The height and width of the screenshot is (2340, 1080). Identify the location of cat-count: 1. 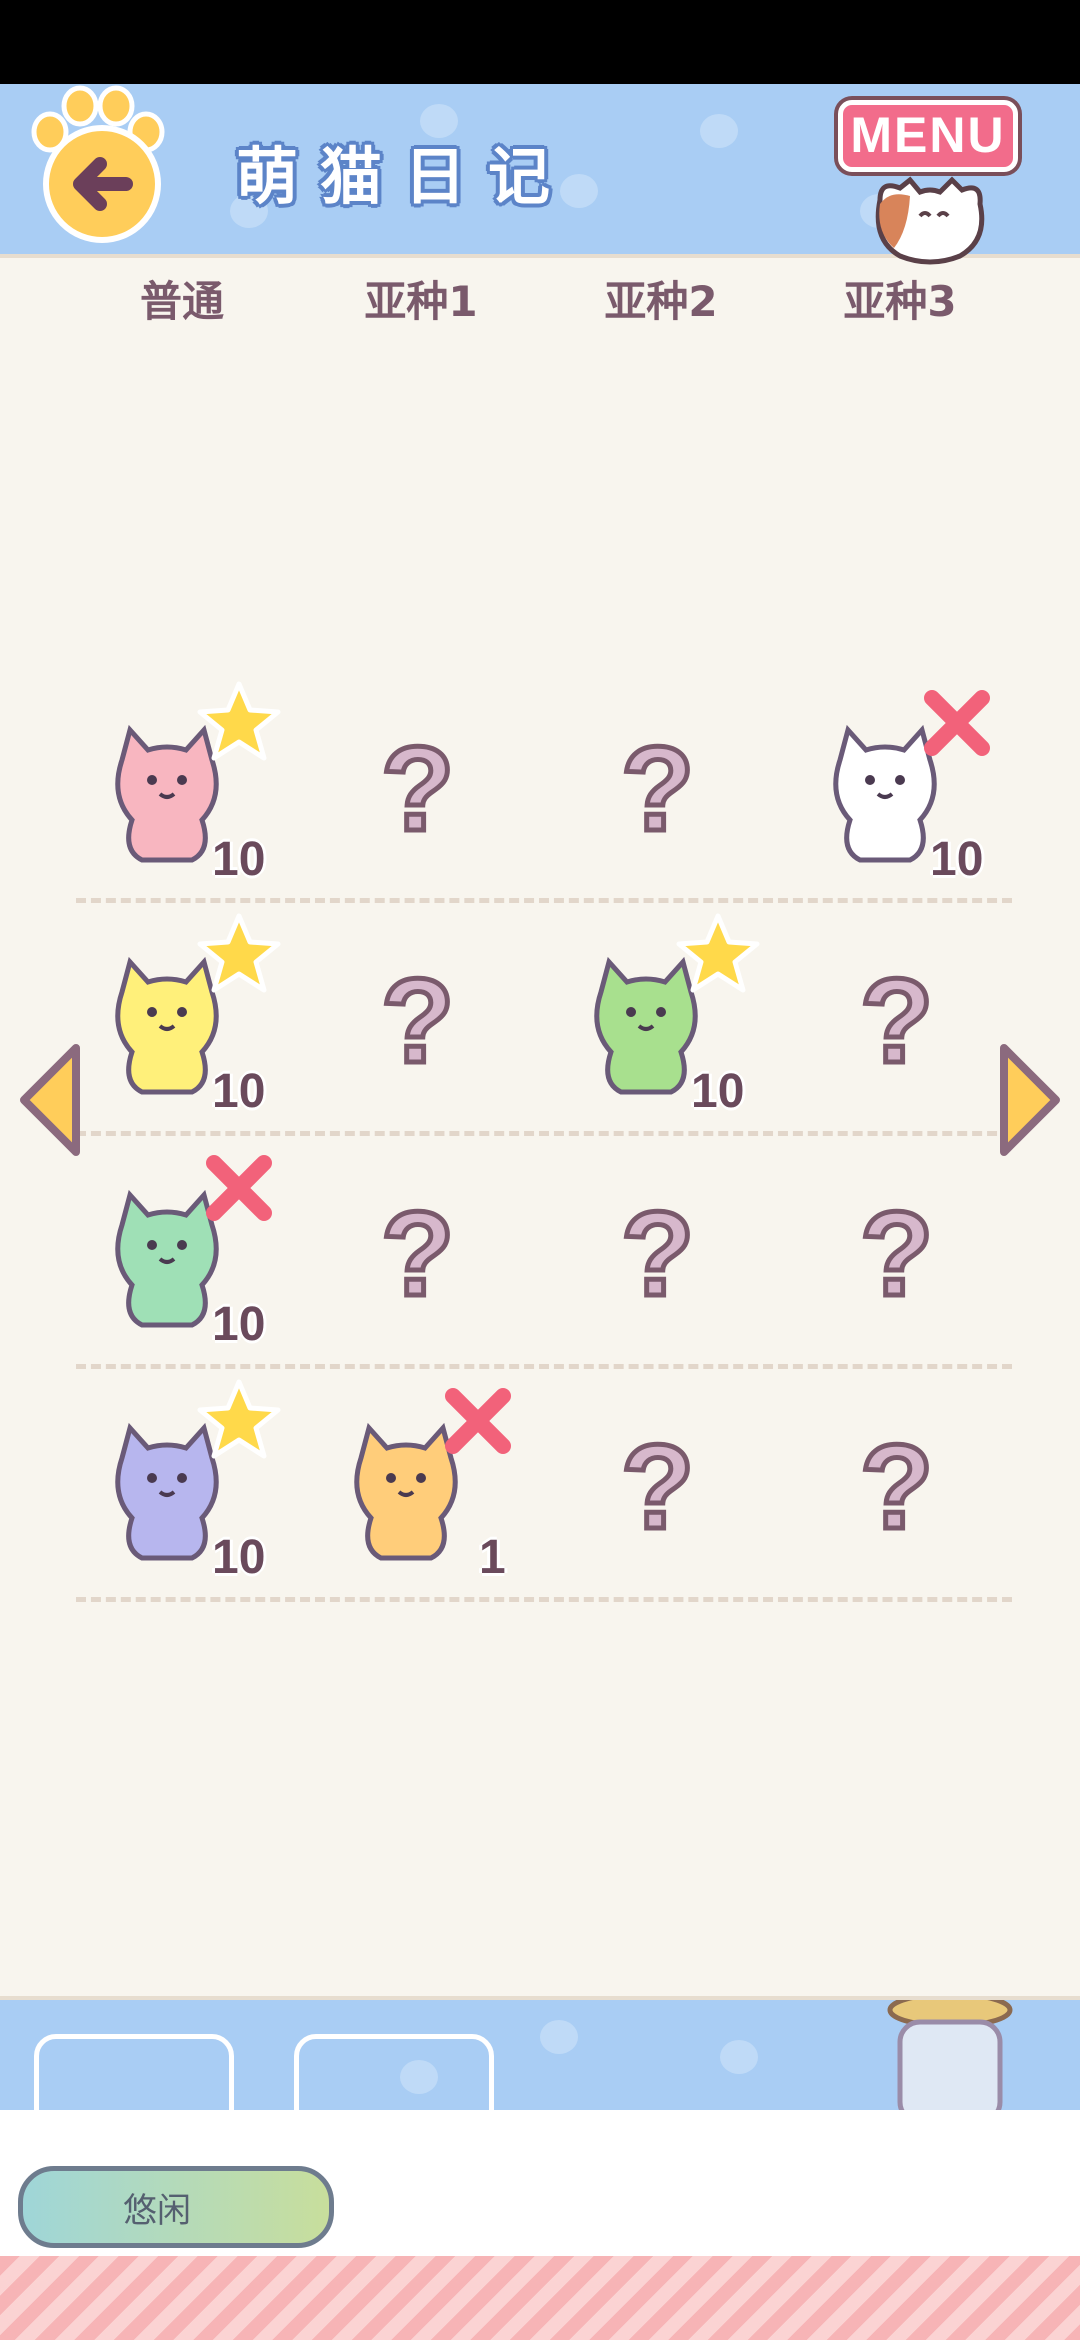
(492, 1557).